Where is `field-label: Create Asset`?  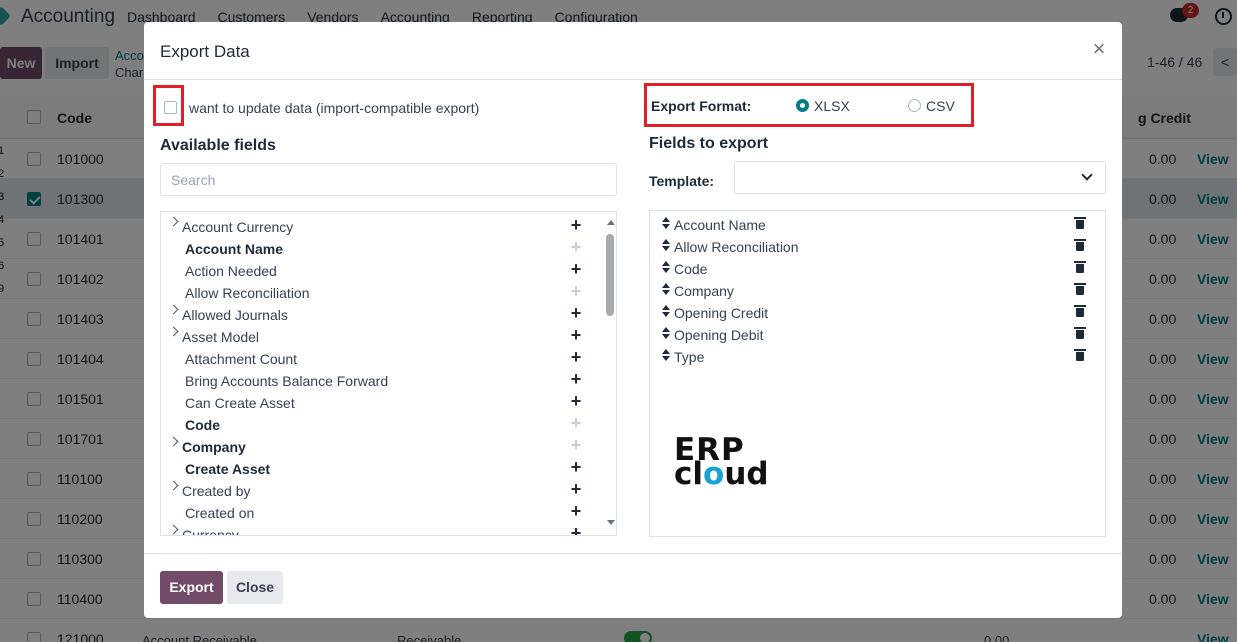
field-label: Create Asset is located at coordinates (228, 469).